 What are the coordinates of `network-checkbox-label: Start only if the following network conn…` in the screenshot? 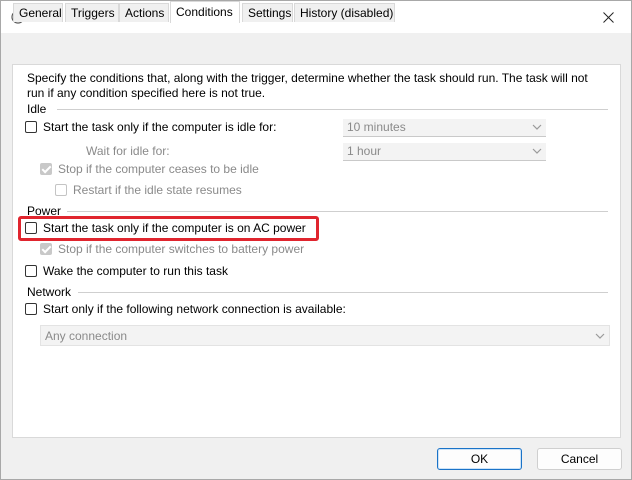 It's located at (194, 309).